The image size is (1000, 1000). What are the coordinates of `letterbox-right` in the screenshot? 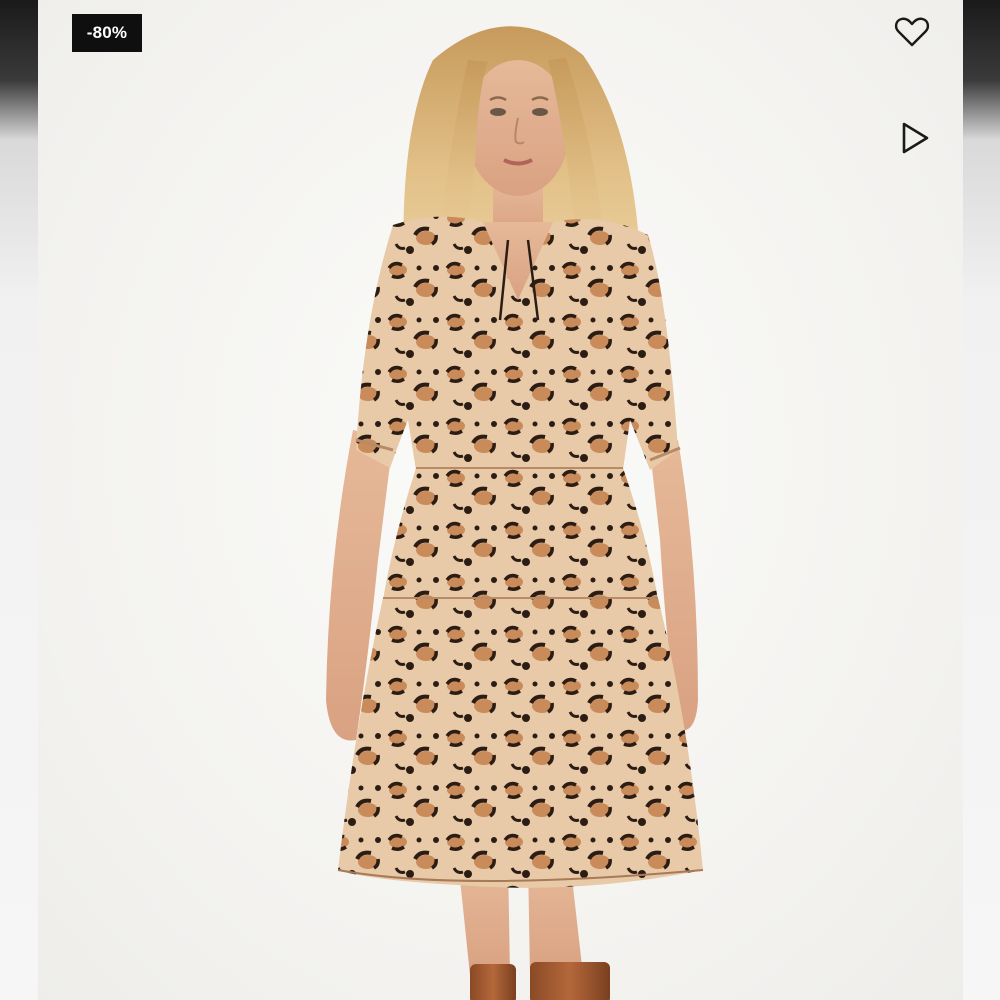 It's located at (981, 500).